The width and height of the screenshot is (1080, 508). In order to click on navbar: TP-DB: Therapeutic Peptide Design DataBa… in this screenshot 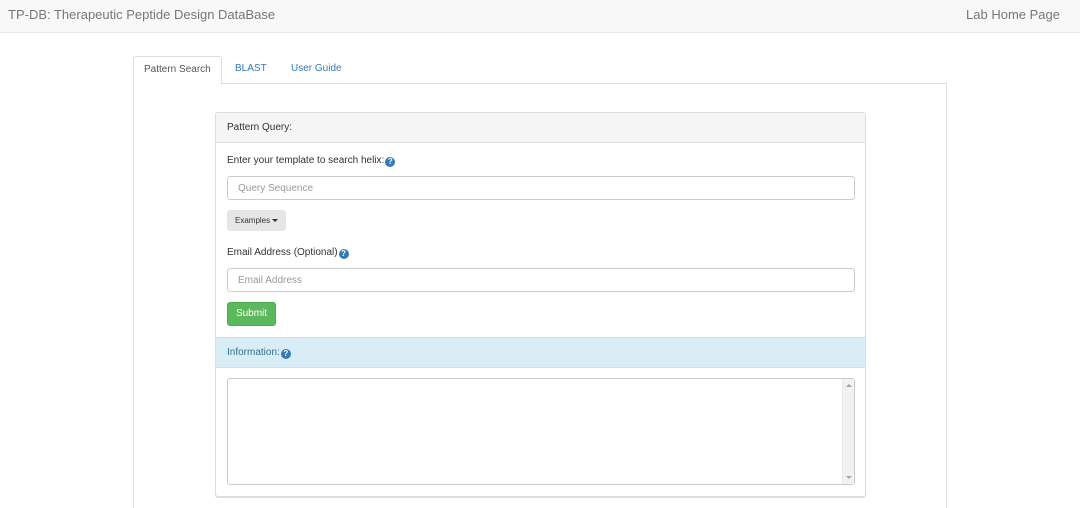, I will do `click(540, 16)`.